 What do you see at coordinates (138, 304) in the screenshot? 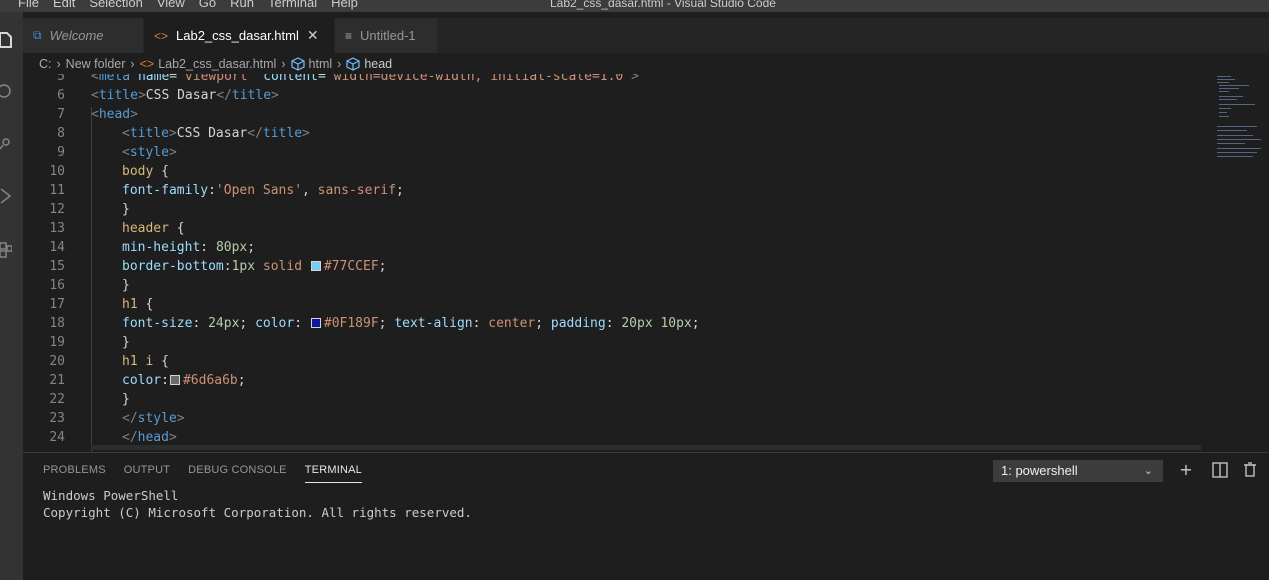
I see `code-line: h1 {` at bounding box center [138, 304].